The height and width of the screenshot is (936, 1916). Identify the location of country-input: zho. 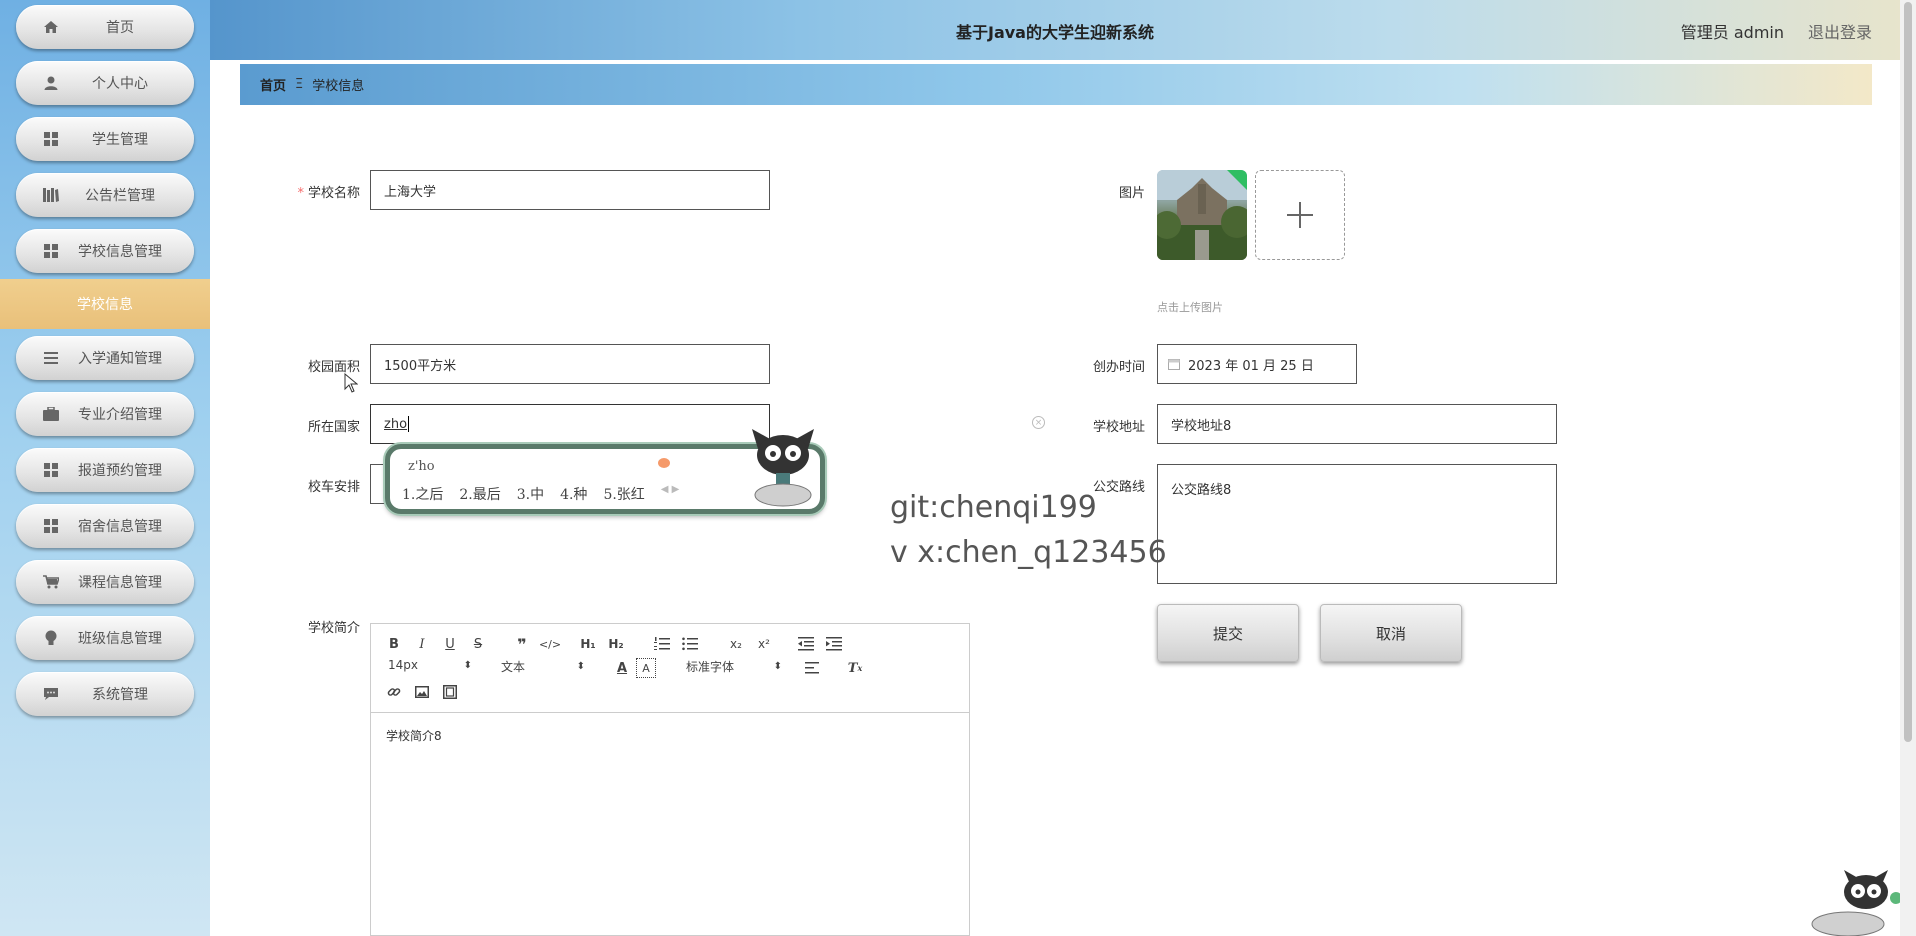
(570, 424).